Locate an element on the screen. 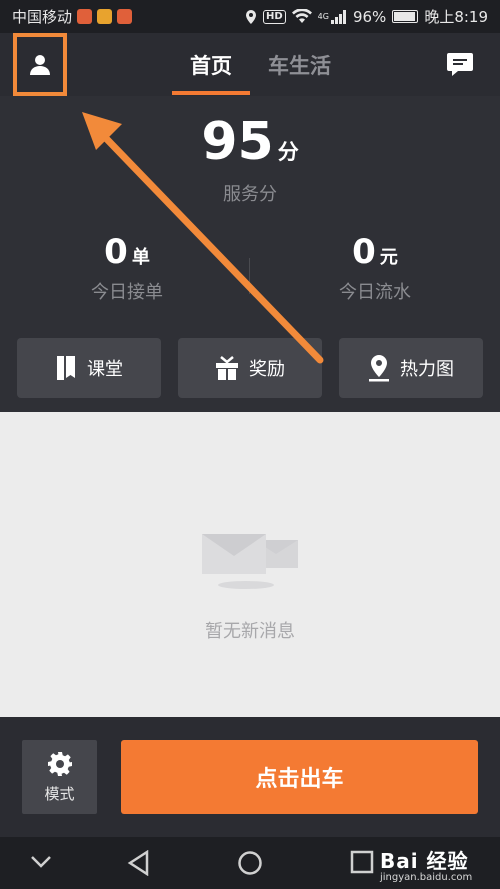  hd-badge: HD is located at coordinates (274, 16).